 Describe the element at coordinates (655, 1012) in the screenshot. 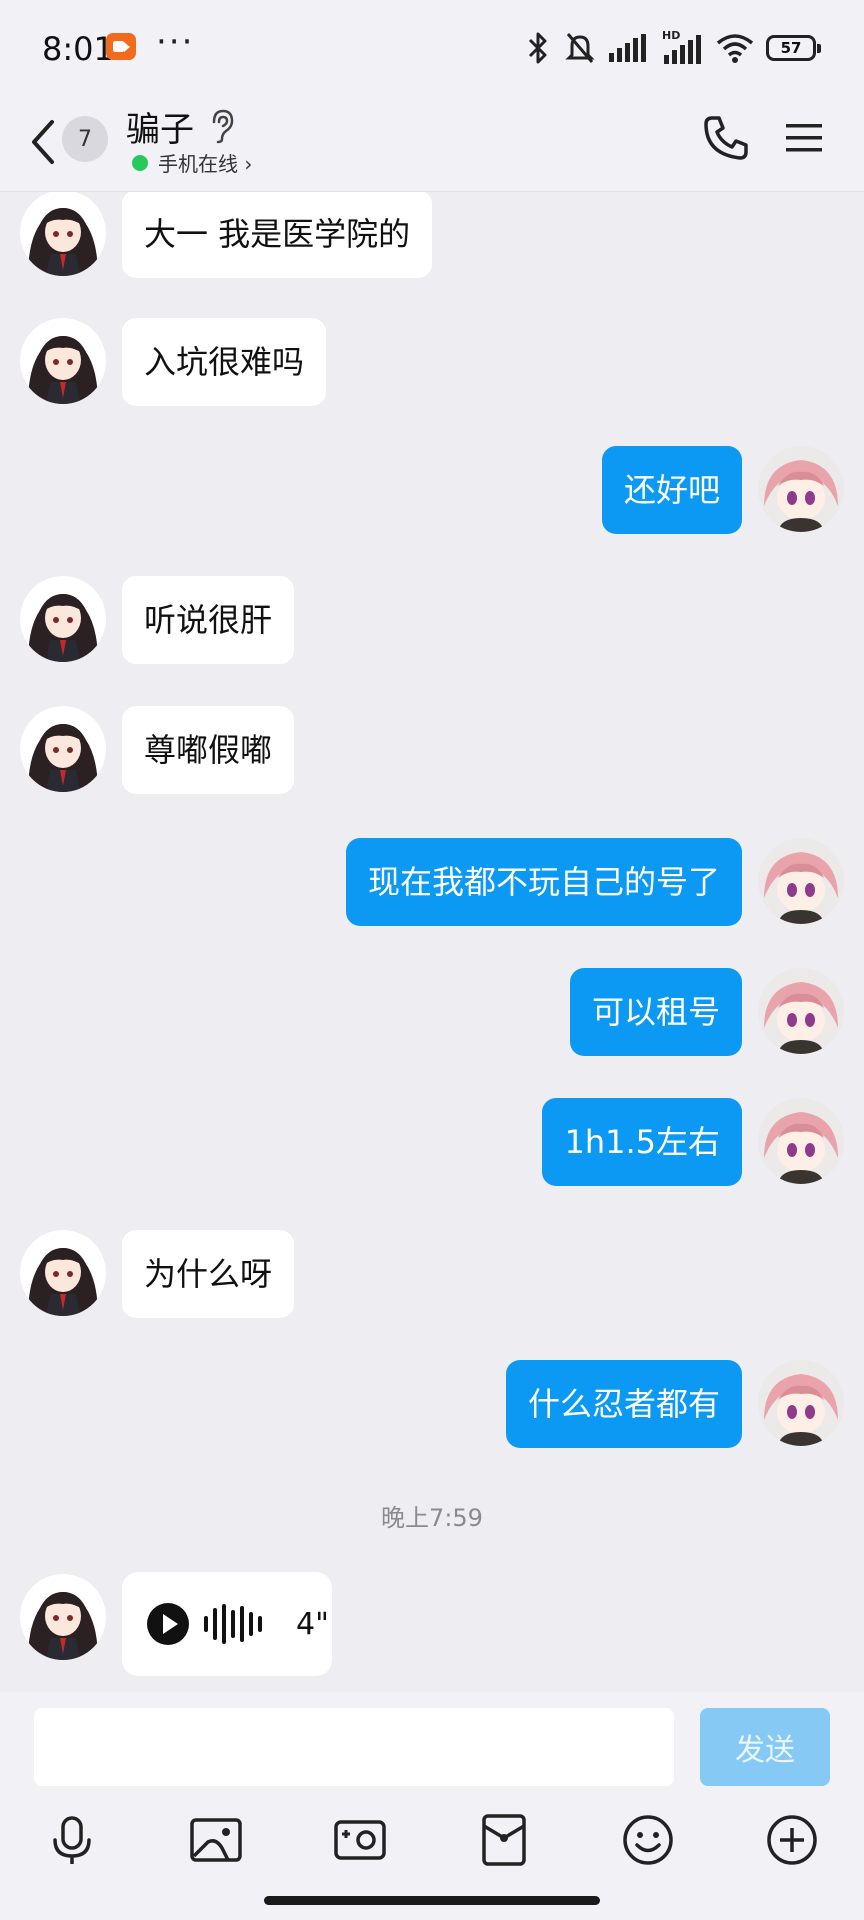

I see `message-bubble: 可以租号` at that location.